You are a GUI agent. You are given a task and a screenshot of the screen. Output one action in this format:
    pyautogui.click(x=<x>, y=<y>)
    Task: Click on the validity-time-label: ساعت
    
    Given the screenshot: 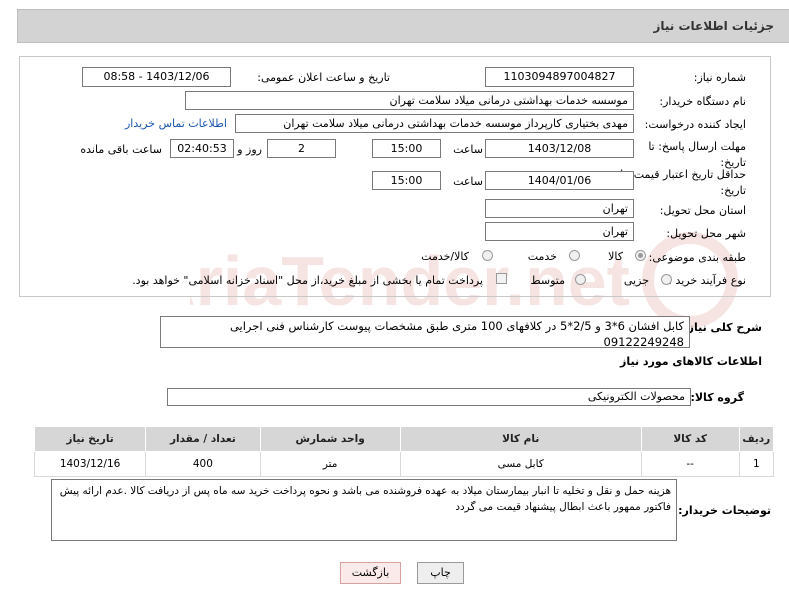 What is the action you would take?
    pyautogui.click(x=468, y=181)
    